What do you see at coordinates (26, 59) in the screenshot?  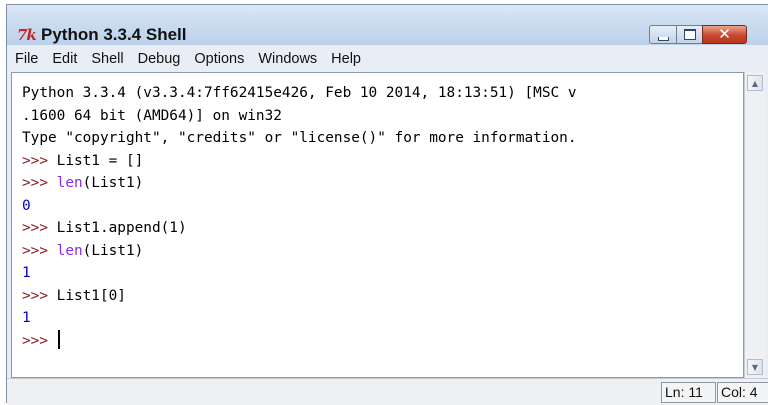 I see `menu-file: File` at bounding box center [26, 59].